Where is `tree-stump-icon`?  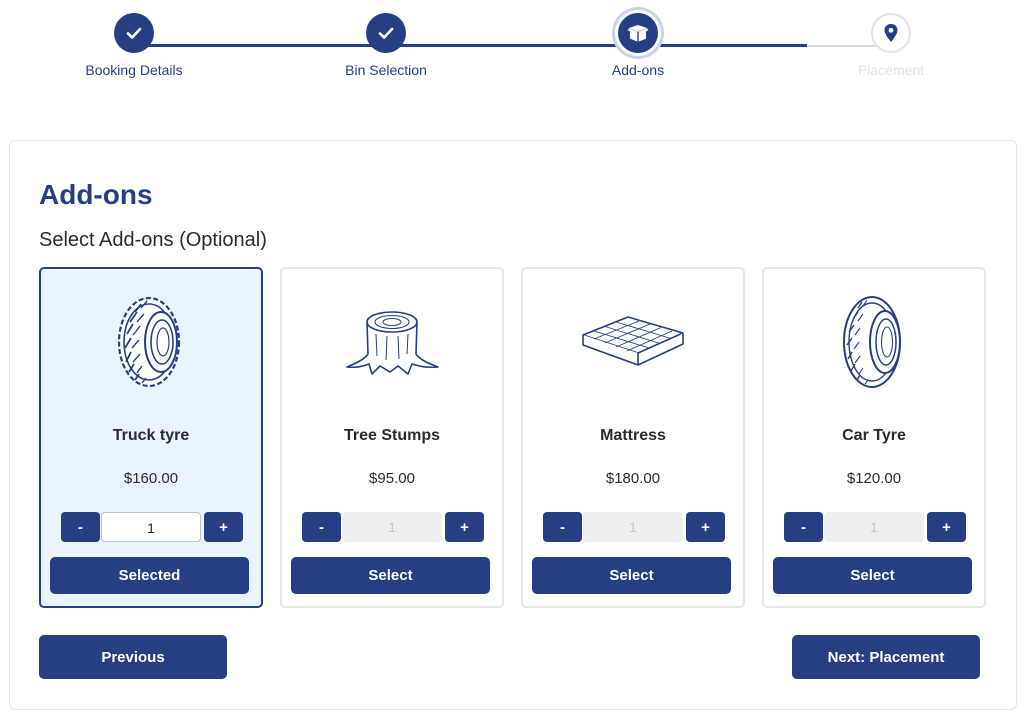 tree-stump-icon is located at coordinates (392, 343).